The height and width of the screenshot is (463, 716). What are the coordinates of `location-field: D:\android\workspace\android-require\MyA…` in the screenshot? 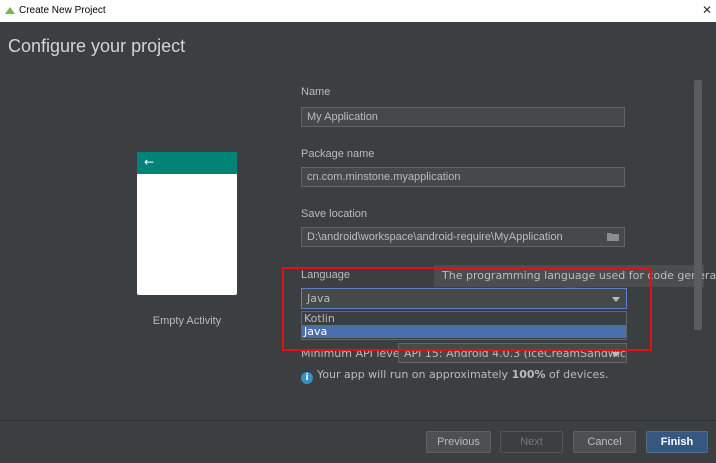 It's located at (463, 237).